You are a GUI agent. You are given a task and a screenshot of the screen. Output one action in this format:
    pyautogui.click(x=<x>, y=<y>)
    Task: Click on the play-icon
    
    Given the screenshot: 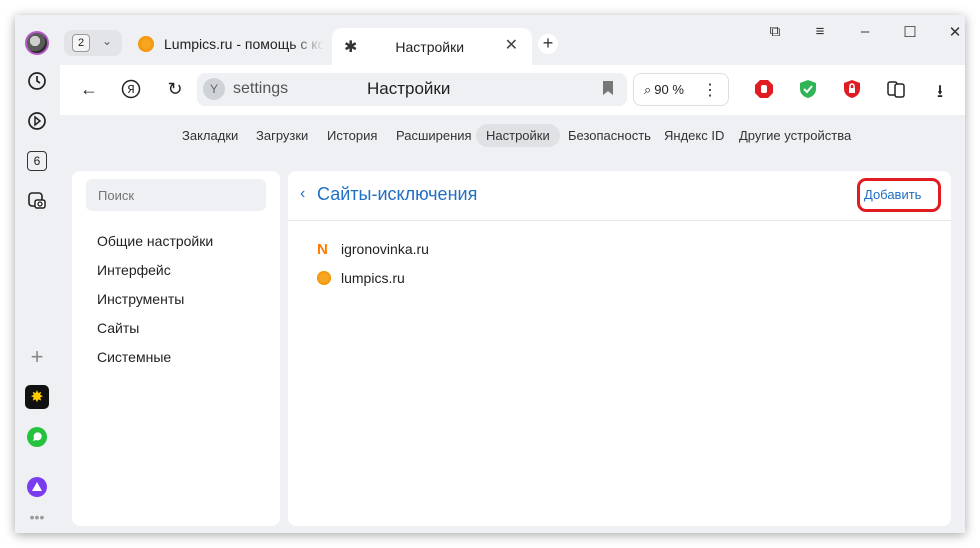 What is the action you would take?
    pyautogui.click(x=37, y=121)
    